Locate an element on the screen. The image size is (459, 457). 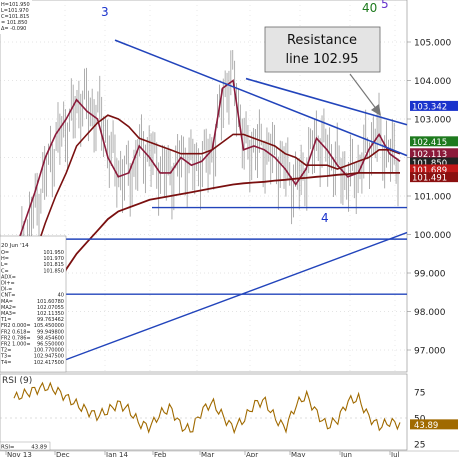
price-axis-label: 103.000 is located at coordinates (432, 121).